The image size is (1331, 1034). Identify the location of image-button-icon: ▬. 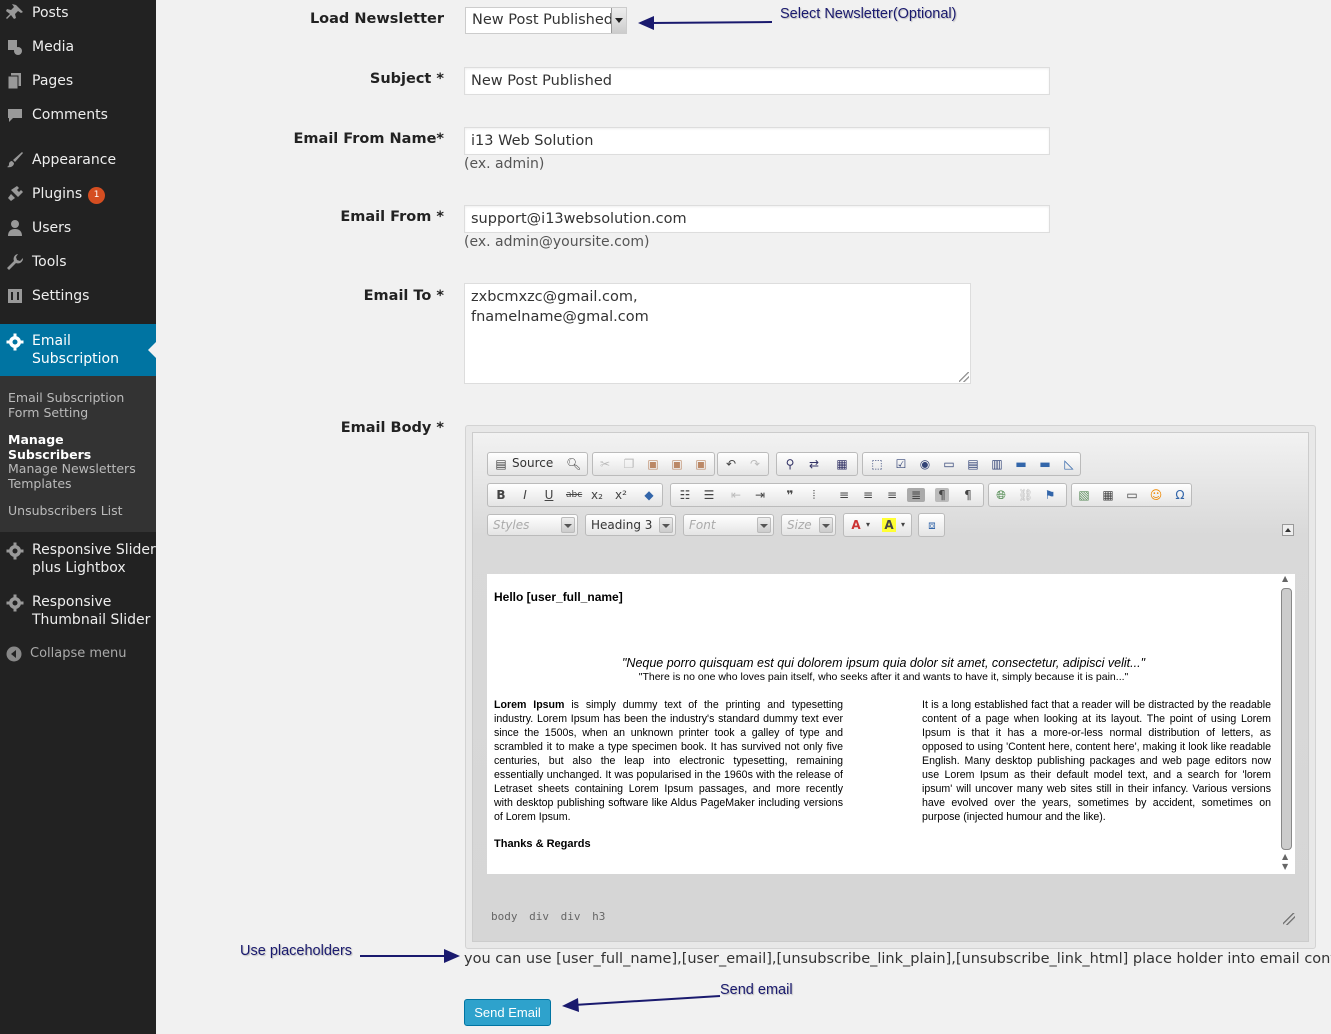
(1045, 464).